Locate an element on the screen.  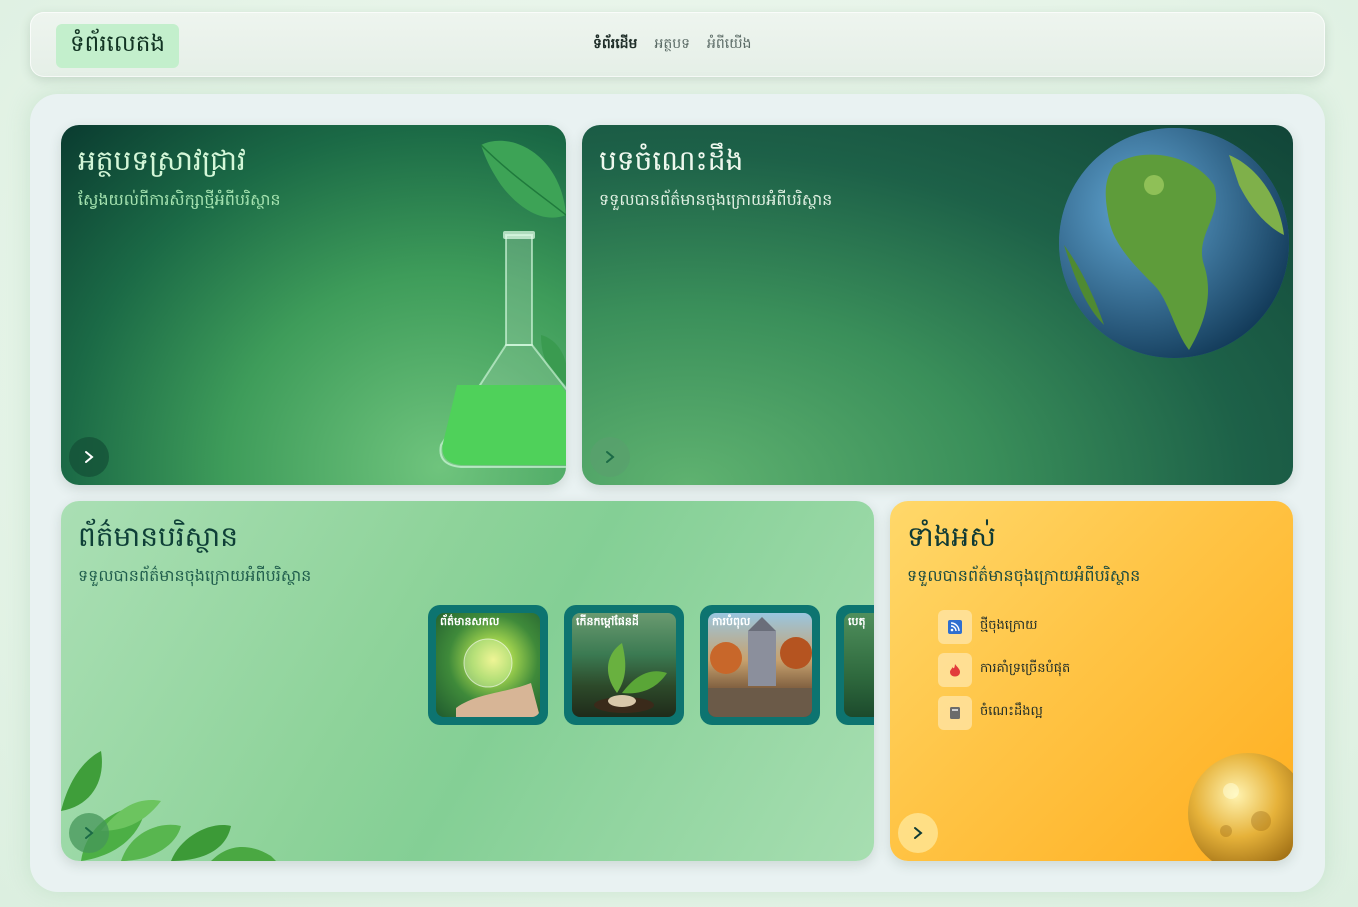
golden-sphere-illustration is located at coordinates (1240, 807).